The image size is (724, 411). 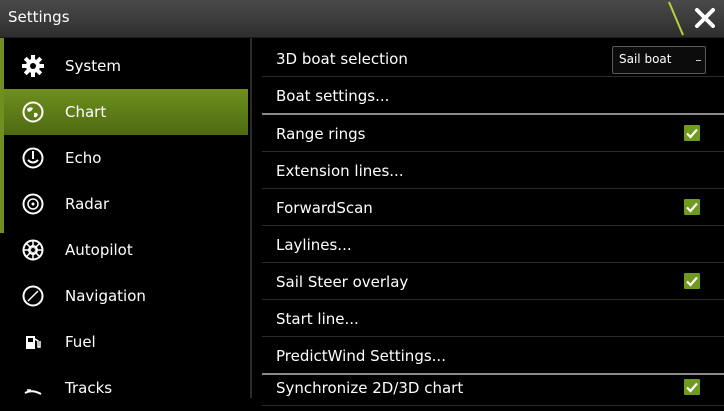 What do you see at coordinates (33, 342) in the screenshot?
I see `fuel-pump-icon` at bounding box center [33, 342].